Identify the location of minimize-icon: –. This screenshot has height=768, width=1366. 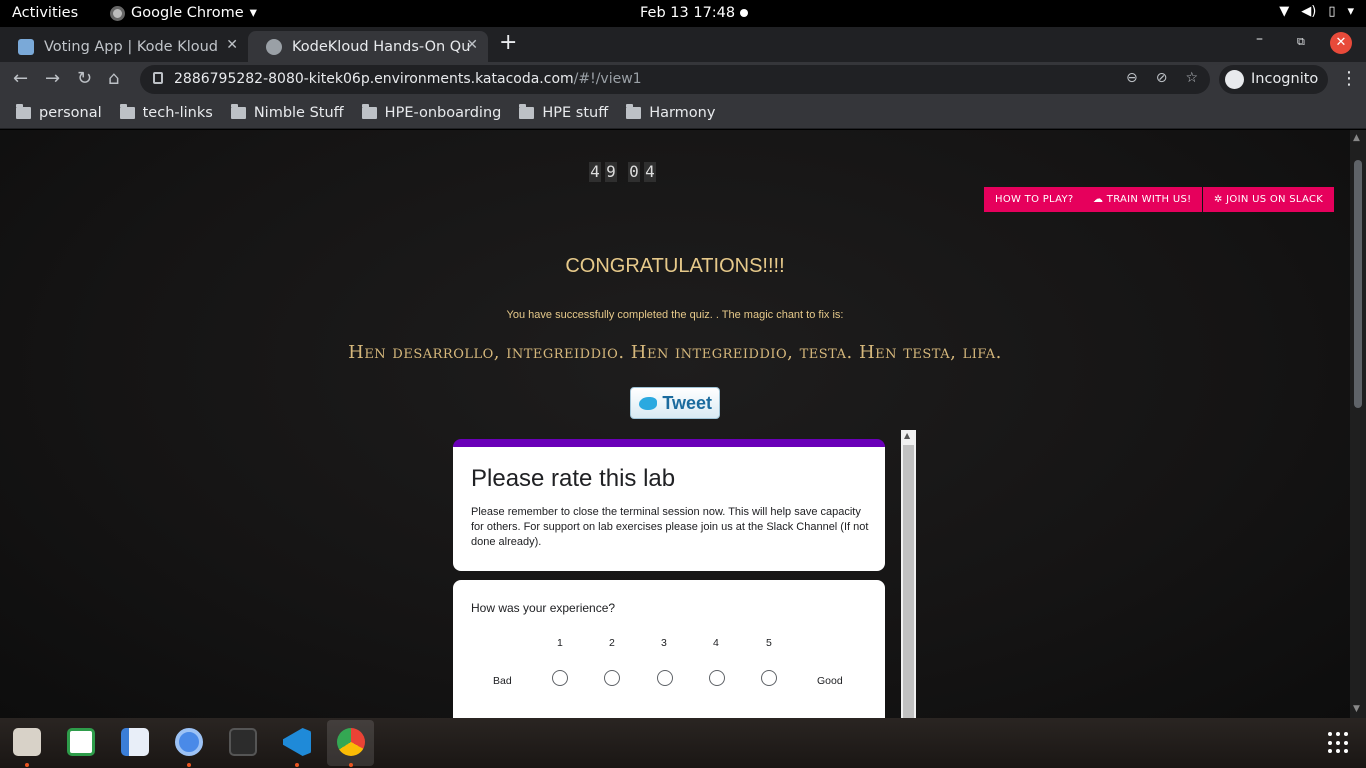
(1259, 39).